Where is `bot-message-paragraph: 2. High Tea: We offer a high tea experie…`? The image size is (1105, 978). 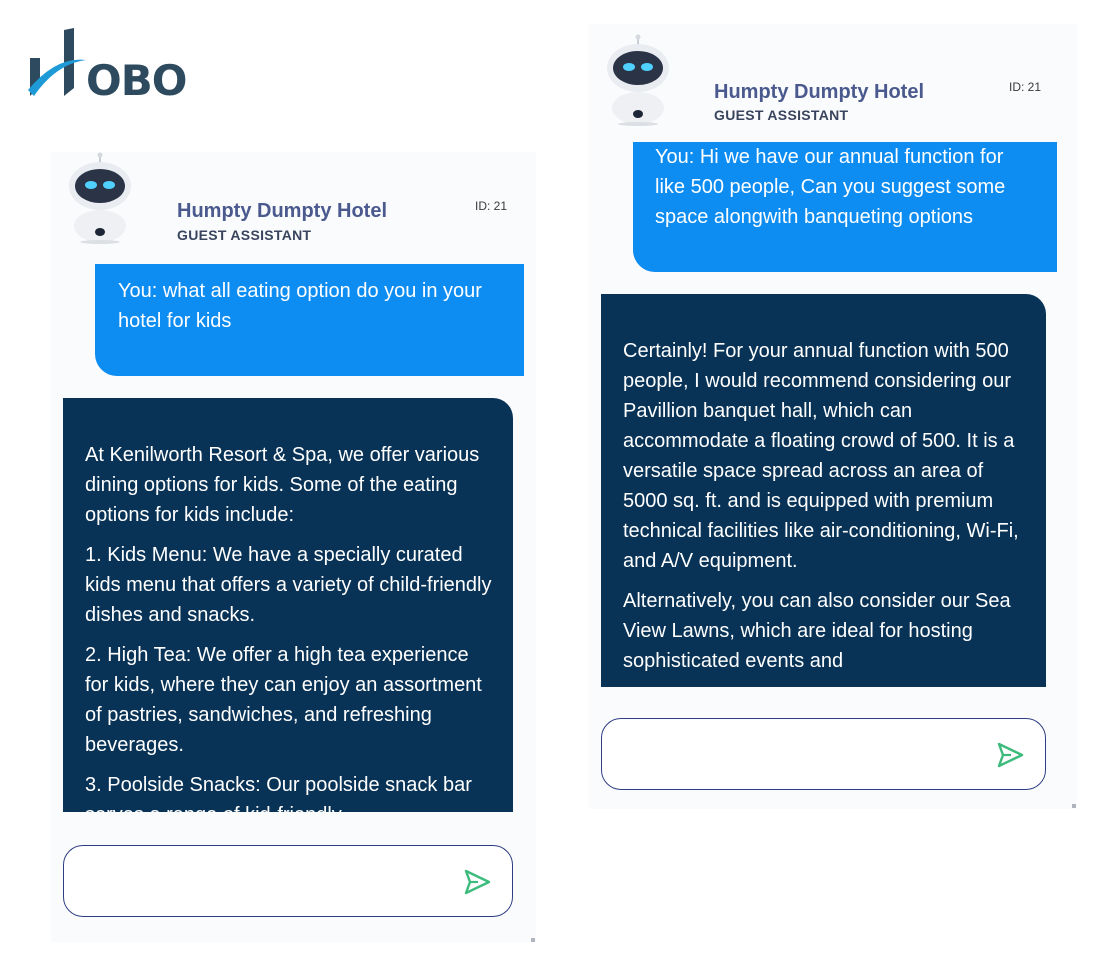
bot-message-paragraph: 2. High Tea: We offer a high tea experie… is located at coordinates (283, 700).